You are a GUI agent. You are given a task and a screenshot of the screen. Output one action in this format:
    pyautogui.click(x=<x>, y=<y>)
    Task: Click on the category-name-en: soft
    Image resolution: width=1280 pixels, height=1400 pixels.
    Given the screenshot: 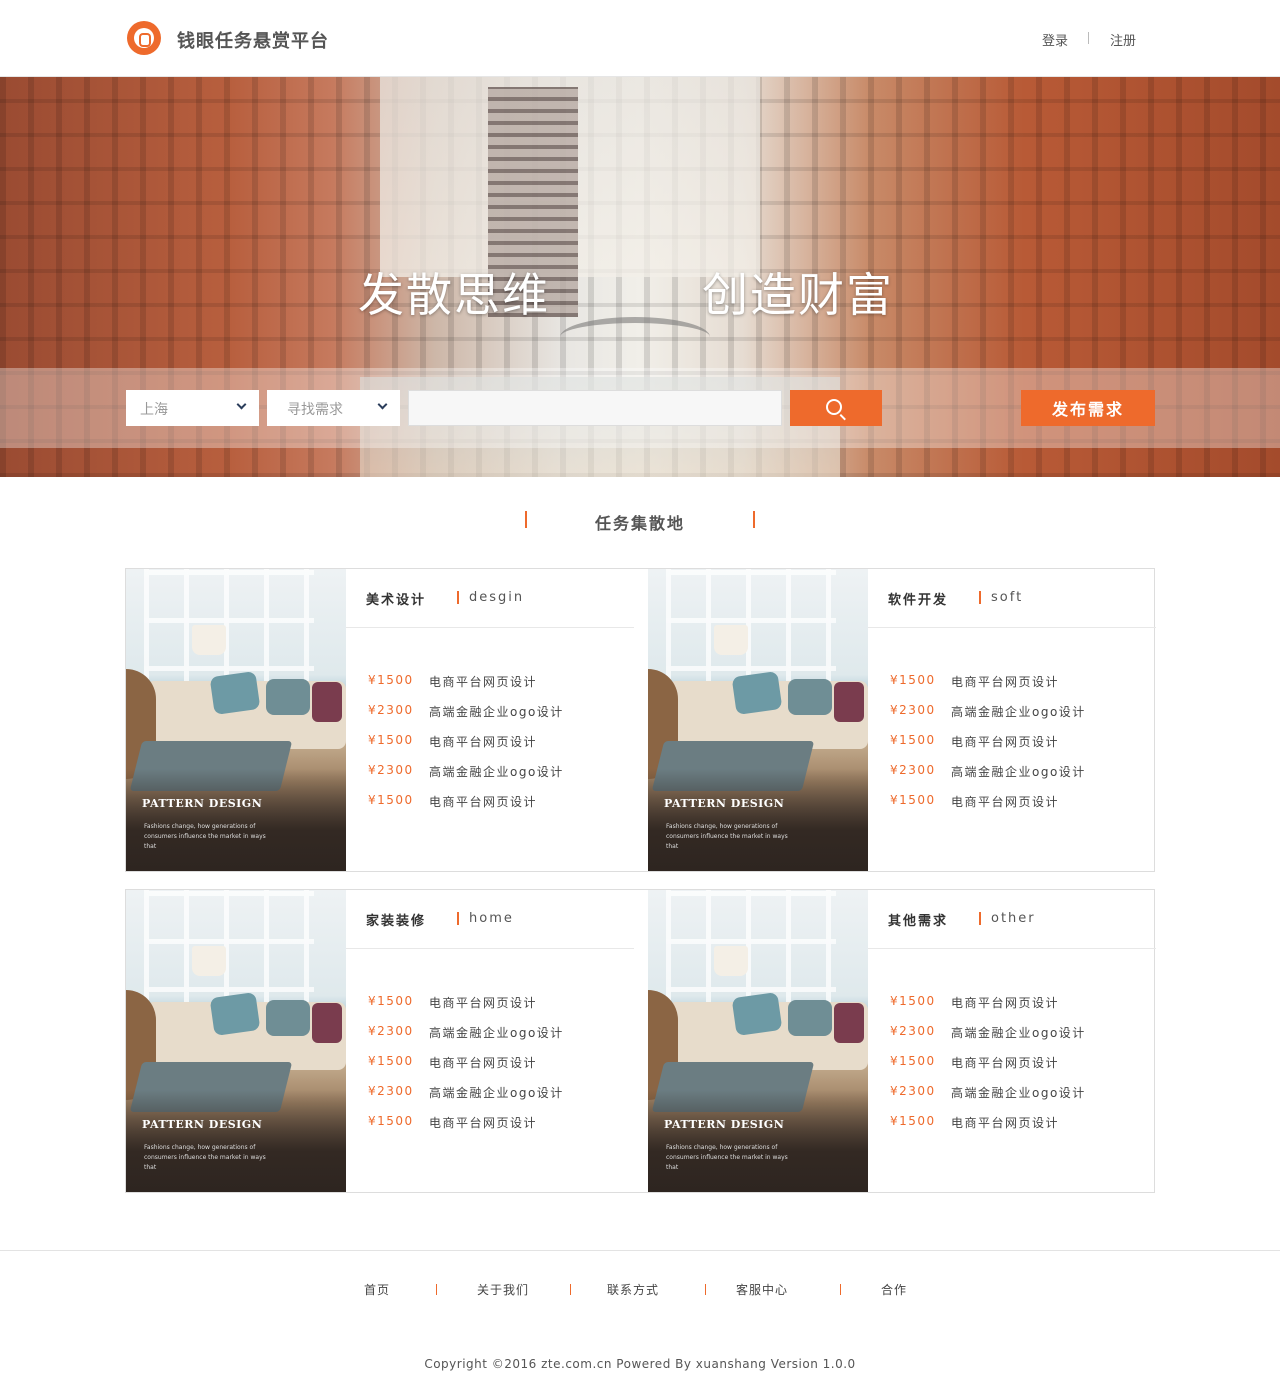 What is the action you would take?
    pyautogui.click(x=1007, y=597)
    